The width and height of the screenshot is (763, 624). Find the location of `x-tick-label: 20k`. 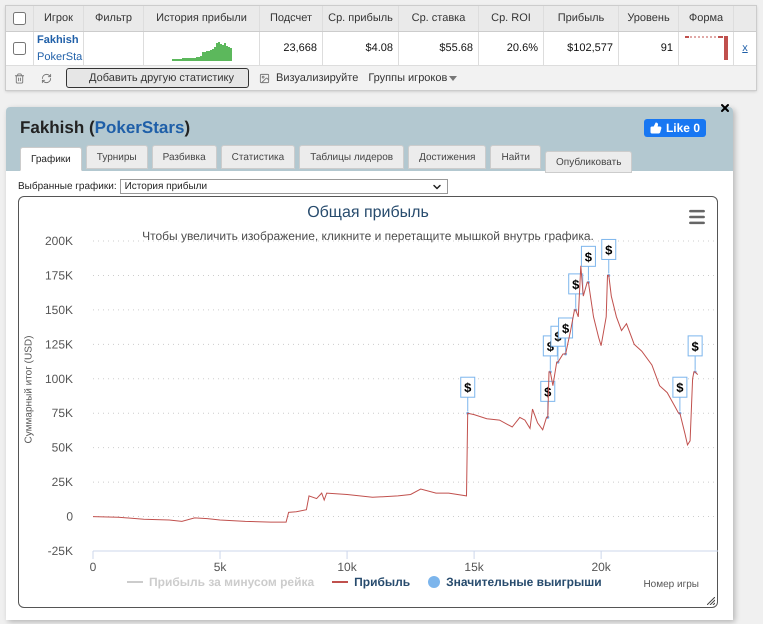

x-tick-label: 20k is located at coordinates (601, 567).